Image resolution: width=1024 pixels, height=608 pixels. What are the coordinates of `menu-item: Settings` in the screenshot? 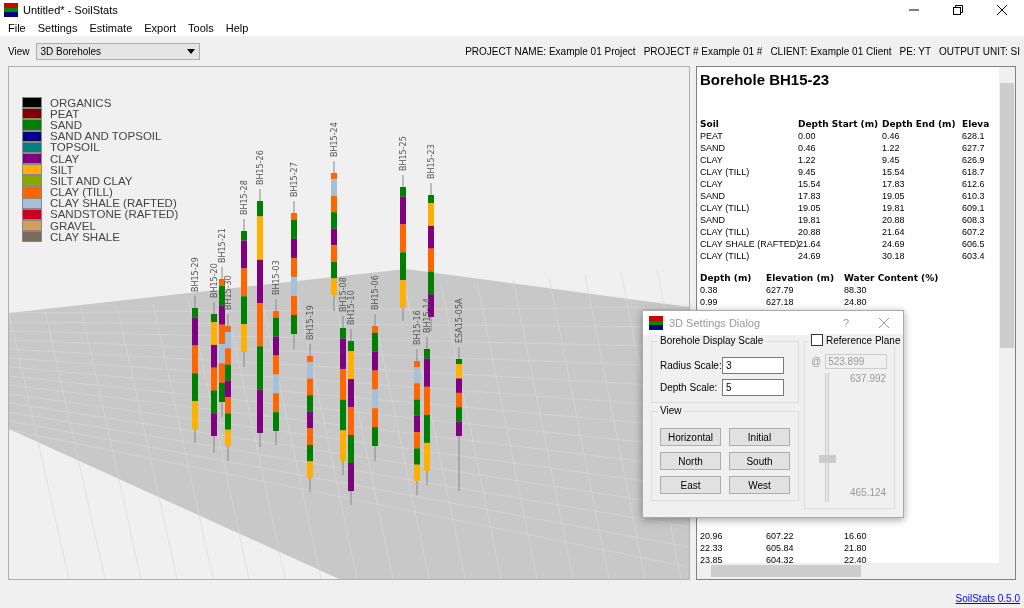 It's located at (57, 28).